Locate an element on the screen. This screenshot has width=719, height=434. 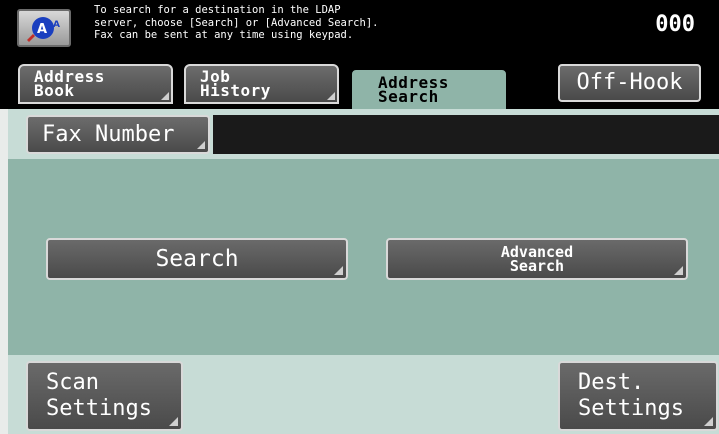
tab-address-search: Address Search is located at coordinates (429, 89).